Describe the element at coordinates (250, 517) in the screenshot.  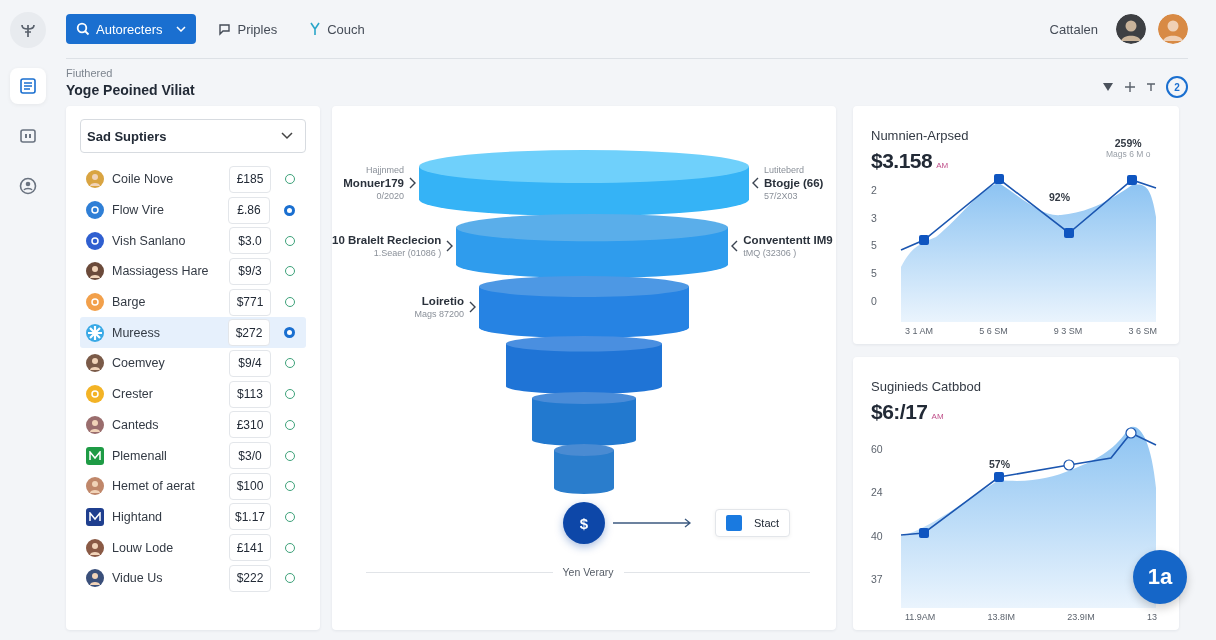
I see `amount-field: $1.17` at that location.